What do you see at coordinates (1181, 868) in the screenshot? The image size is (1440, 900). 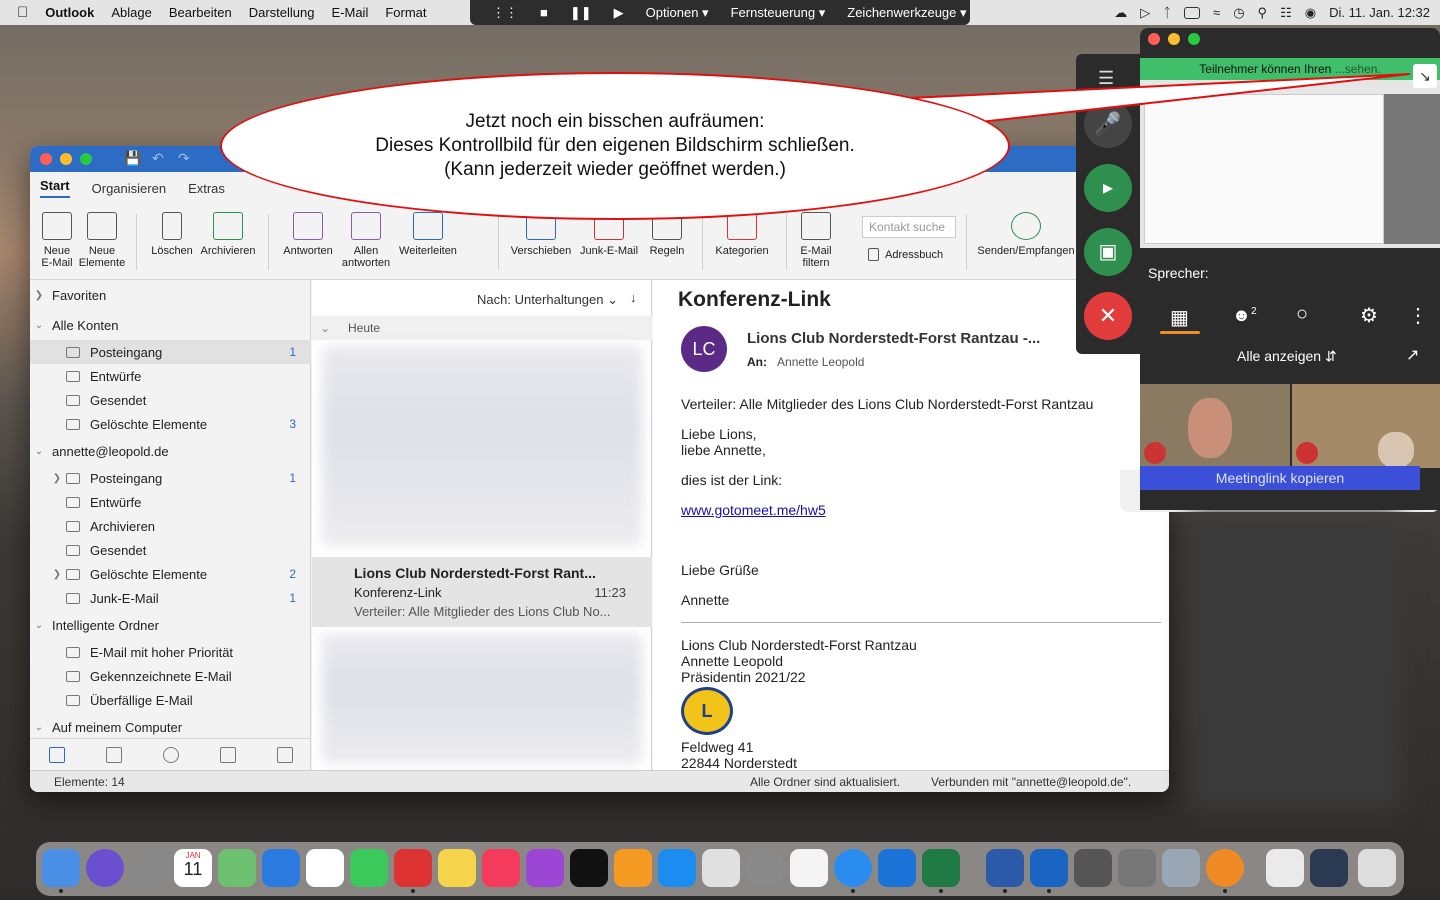 I see `preview-icon` at bounding box center [1181, 868].